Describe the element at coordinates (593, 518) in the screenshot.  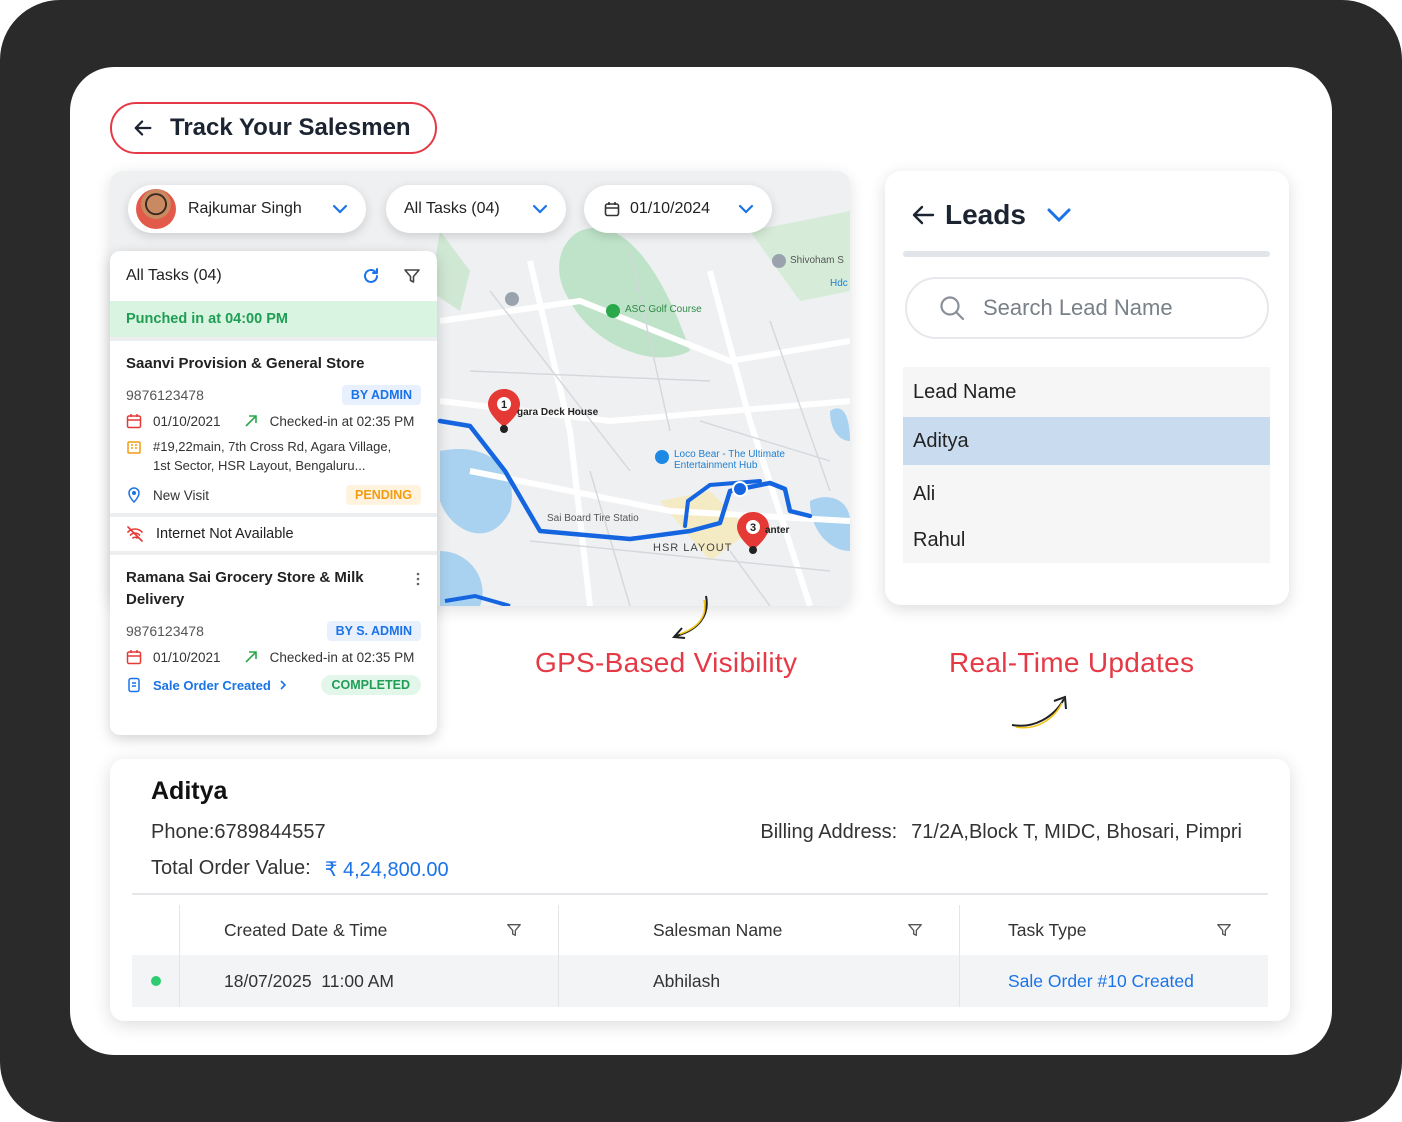
I see `map-label: Sai Board Tire Statio` at that location.